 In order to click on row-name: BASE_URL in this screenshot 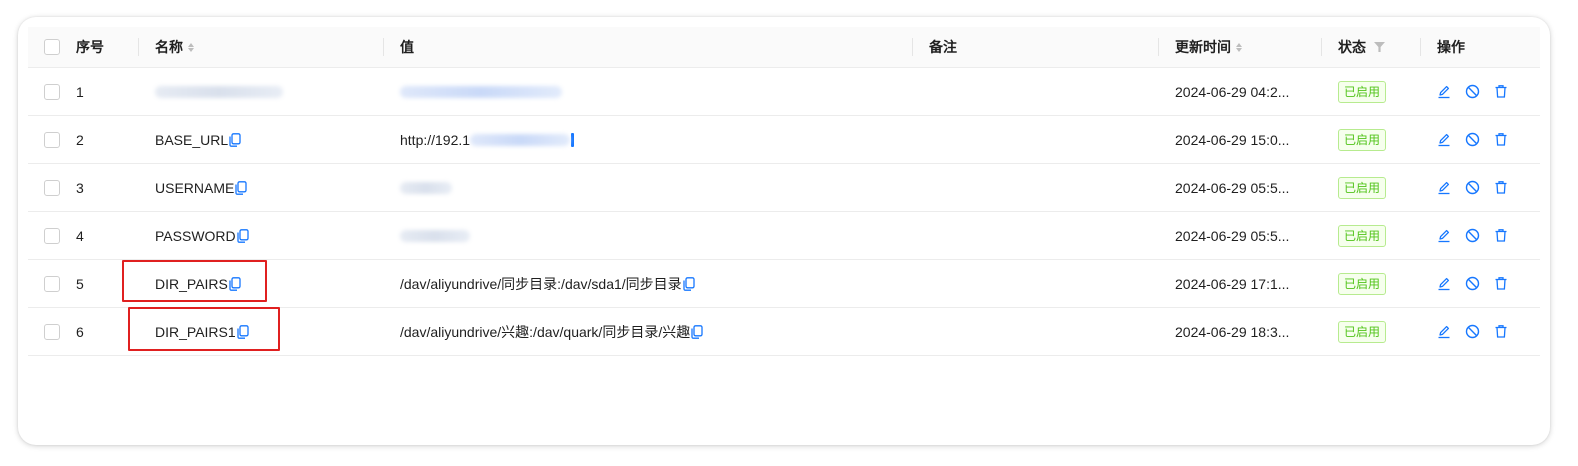, I will do `click(198, 139)`.